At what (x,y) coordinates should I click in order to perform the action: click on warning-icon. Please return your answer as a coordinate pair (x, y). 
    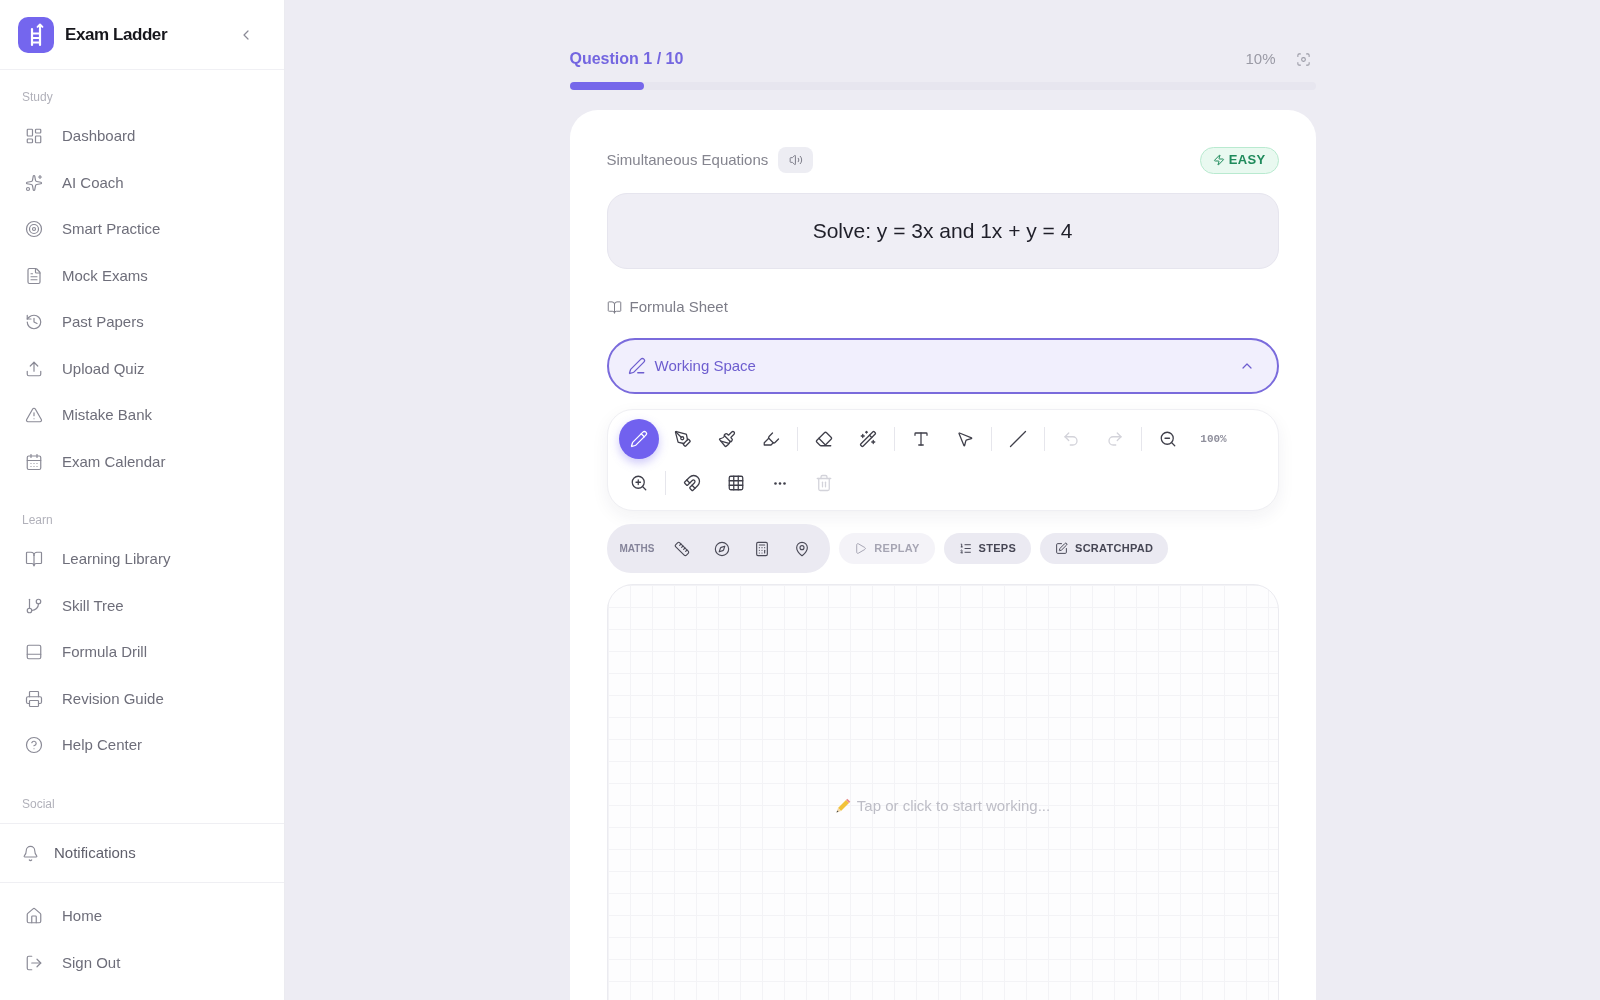
    Looking at the image, I should click on (34, 415).